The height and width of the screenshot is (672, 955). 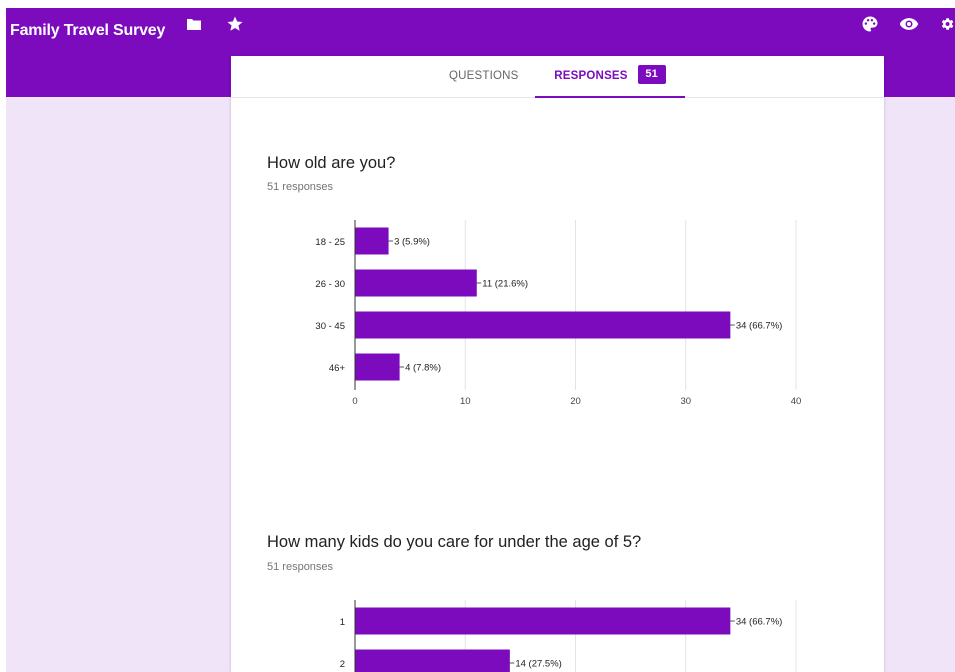 What do you see at coordinates (87, 31) in the screenshot?
I see `form-title: Family Travel Survey` at bounding box center [87, 31].